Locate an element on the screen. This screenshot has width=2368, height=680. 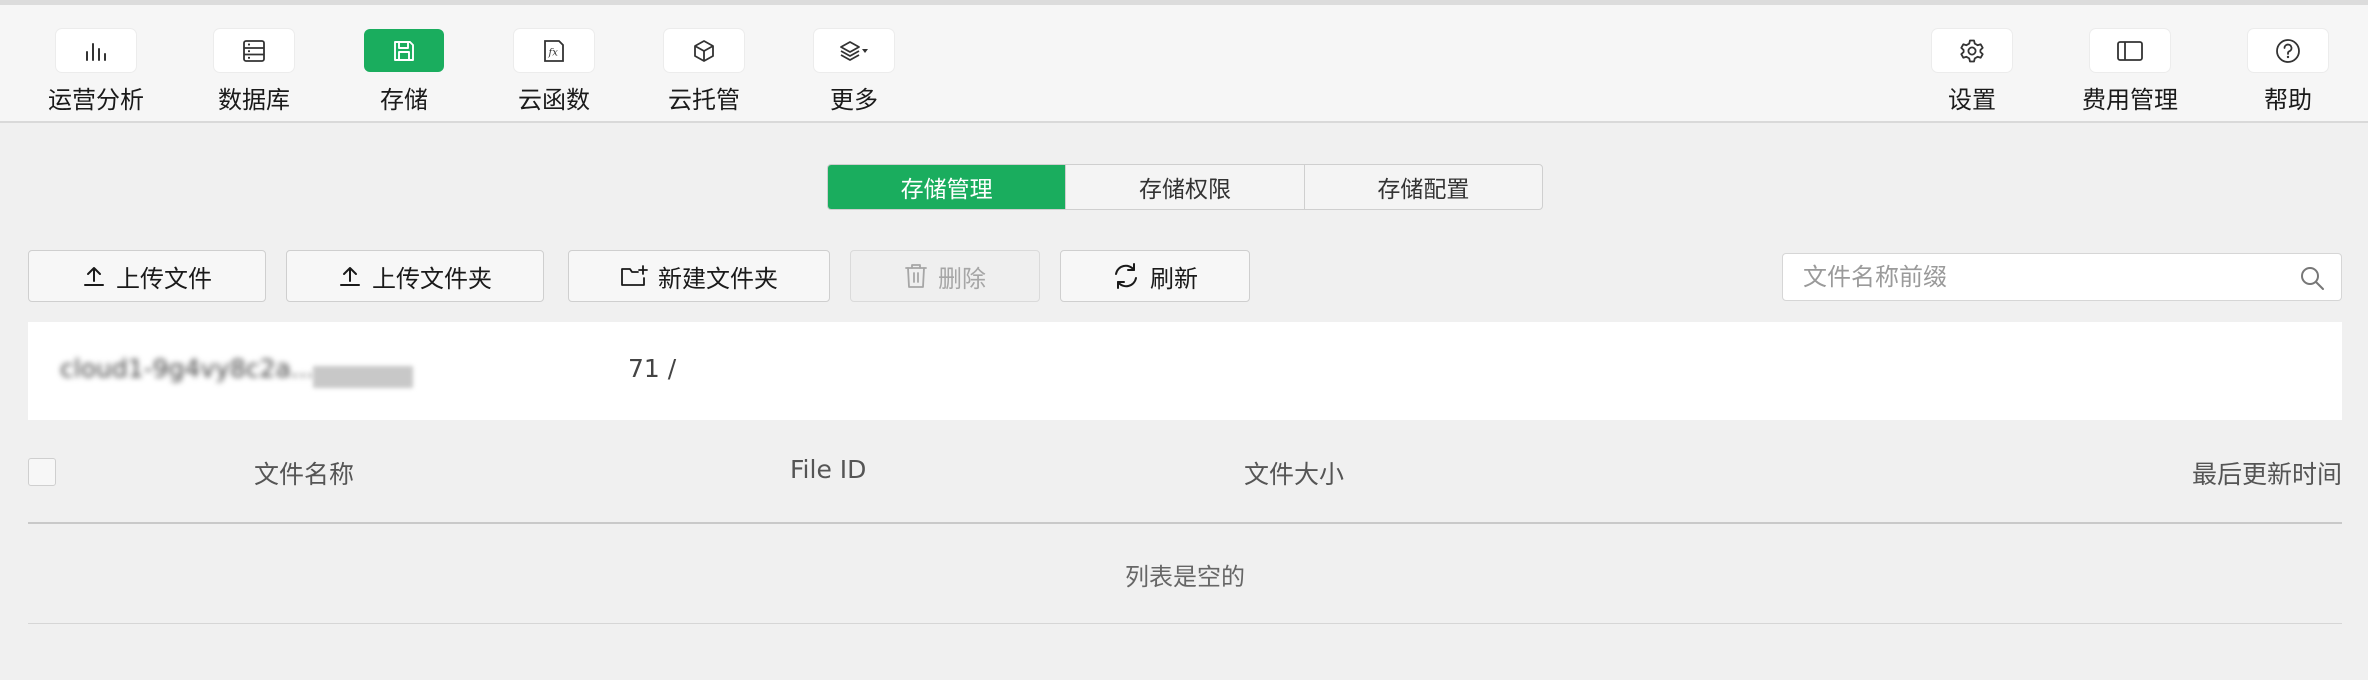
tab-storage-management: 存储管理 is located at coordinates (947, 187).